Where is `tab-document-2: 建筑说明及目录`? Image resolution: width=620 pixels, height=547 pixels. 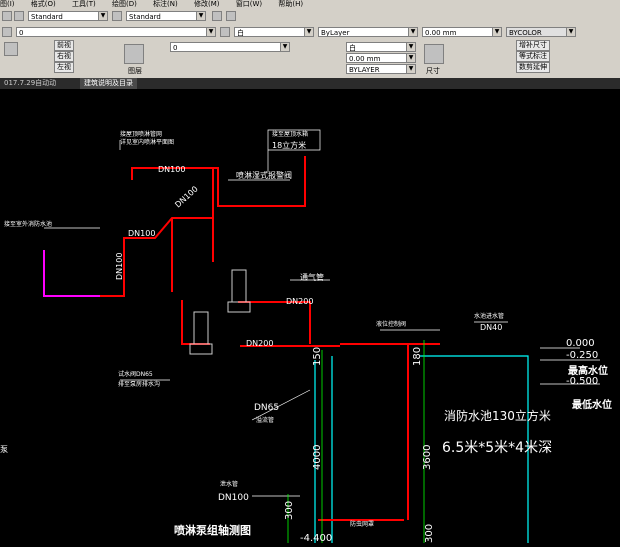 tab-document-2: 建筑说明及目录 is located at coordinates (108, 83).